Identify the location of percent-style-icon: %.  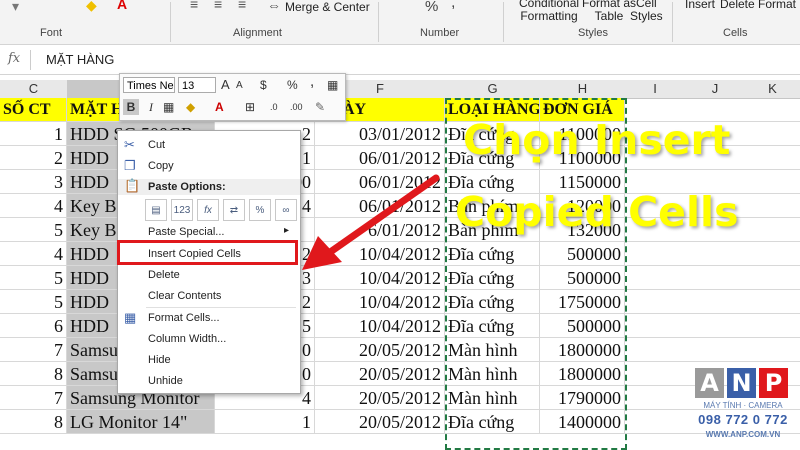
(292, 85).